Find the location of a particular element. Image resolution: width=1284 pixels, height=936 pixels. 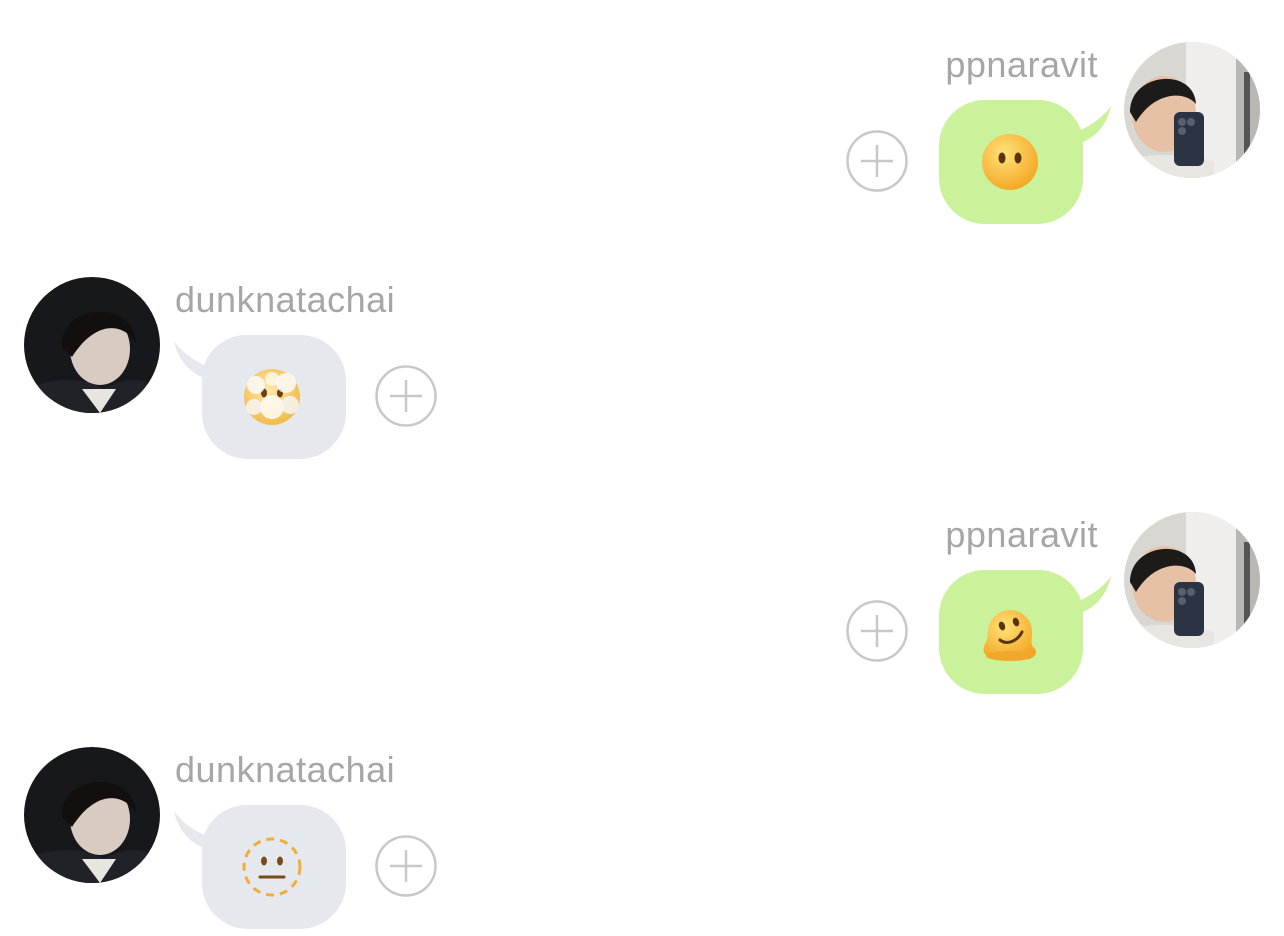

face-without-mouth-icon is located at coordinates (1010, 162).